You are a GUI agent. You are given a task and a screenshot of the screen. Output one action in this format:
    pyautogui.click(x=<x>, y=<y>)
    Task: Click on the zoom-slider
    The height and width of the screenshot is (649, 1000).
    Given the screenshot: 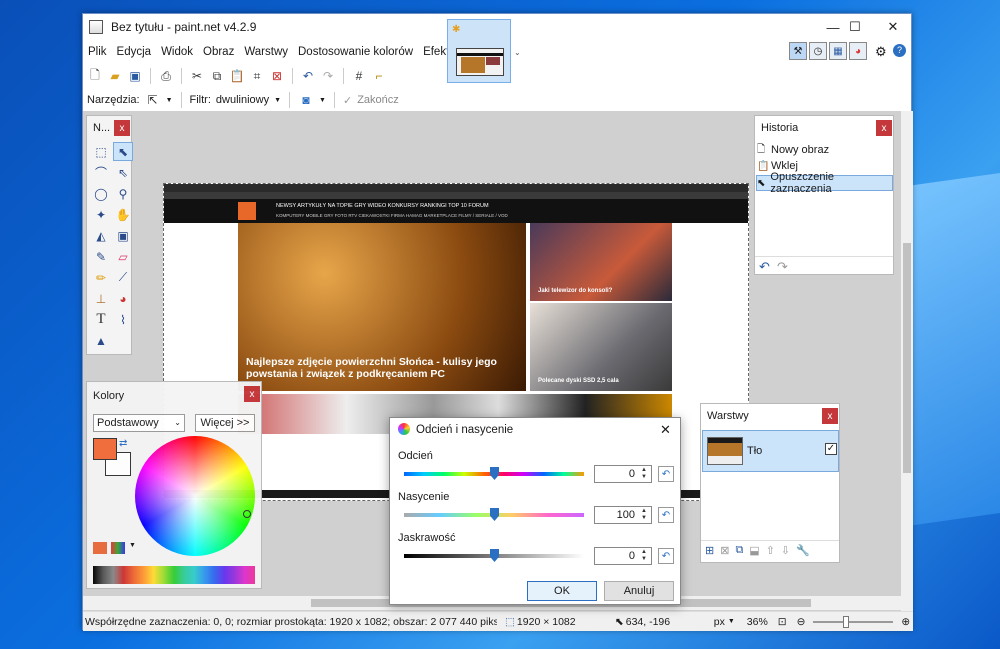 What is the action you would take?
    pyautogui.click(x=853, y=621)
    